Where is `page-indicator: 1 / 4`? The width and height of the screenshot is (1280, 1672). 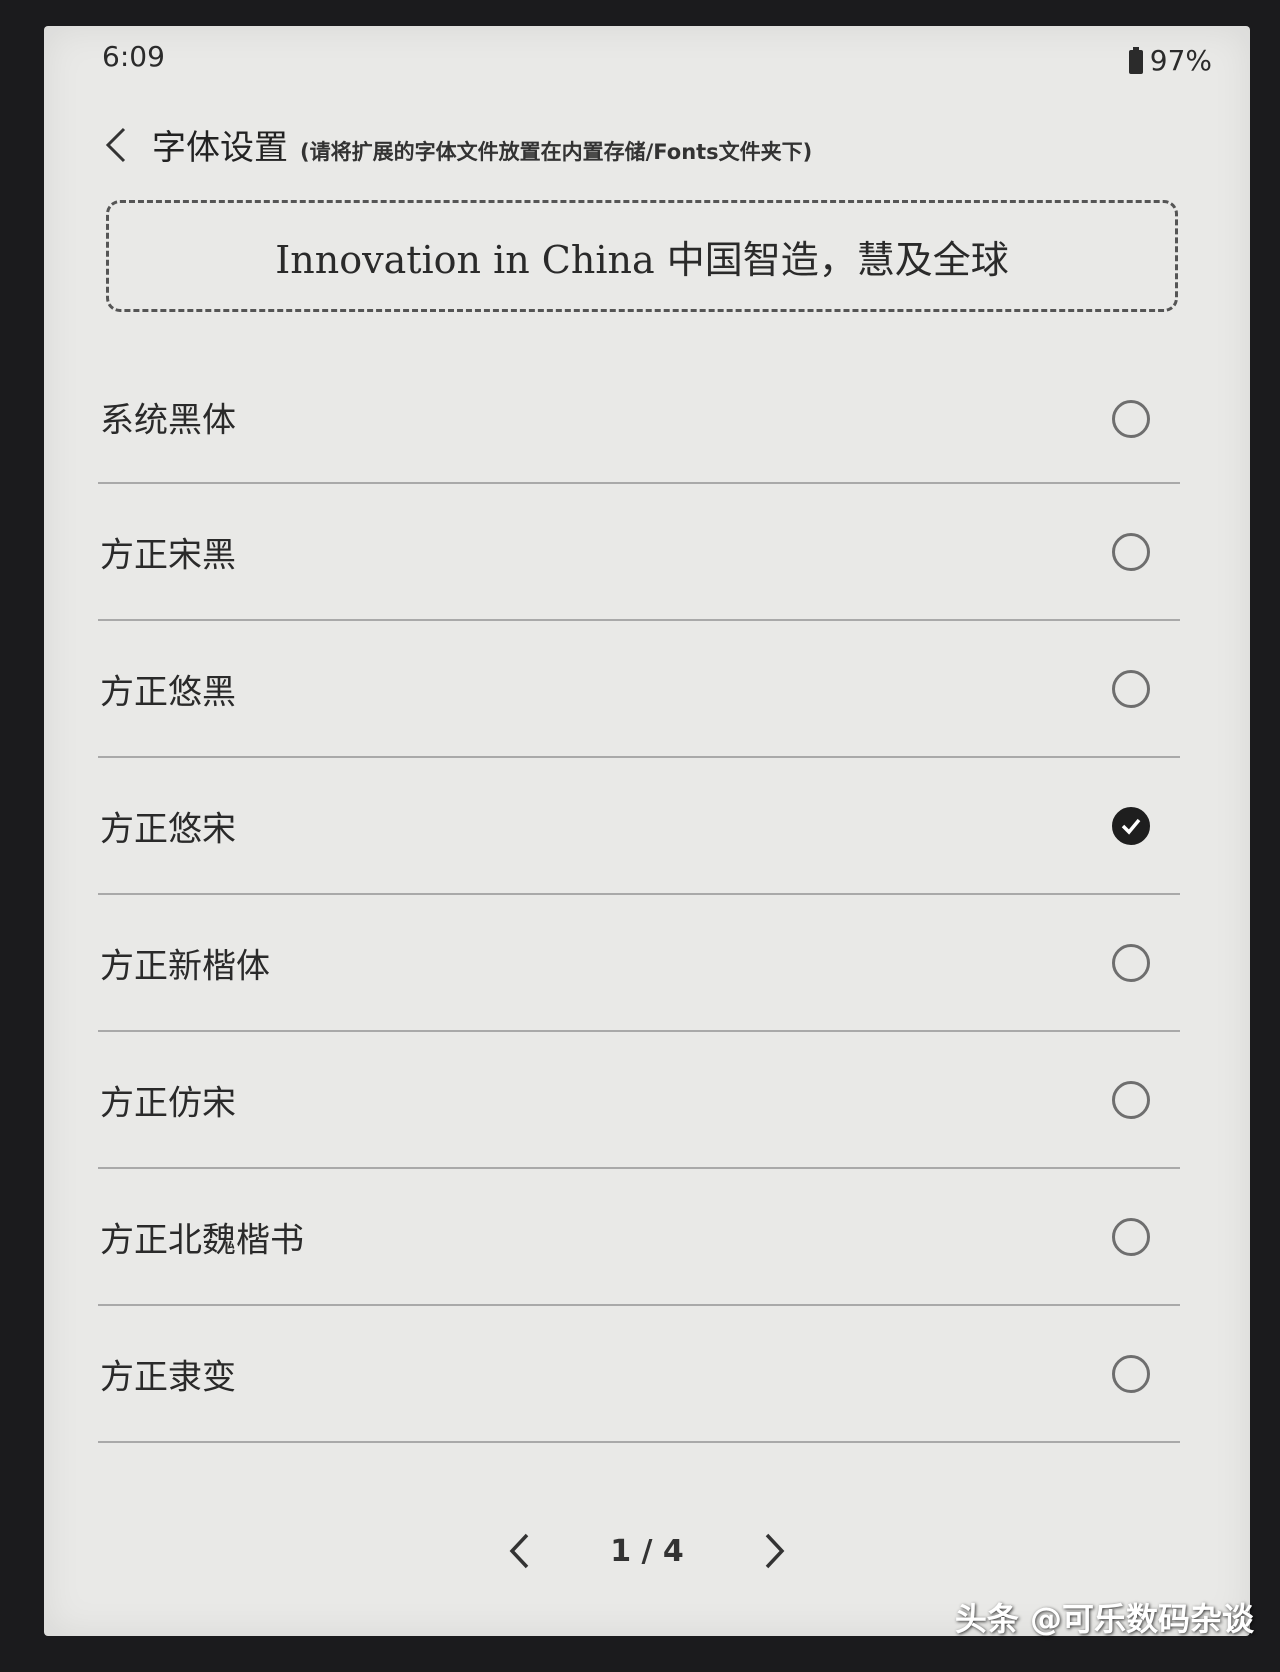
page-indicator: 1 / 4 is located at coordinates (647, 1551).